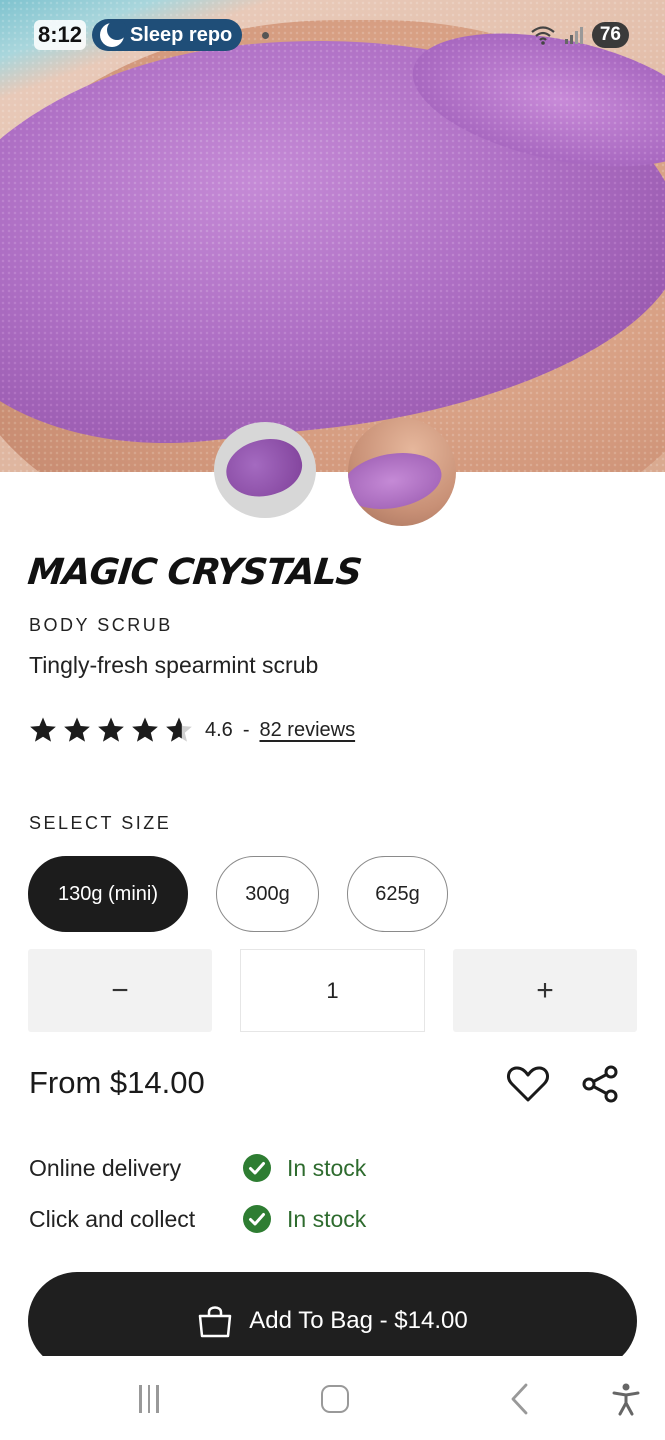 Image resolution: width=665 pixels, height=1440 pixels. What do you see at coordinates (117, 1082) in the screenshot?
I see `product-price: From $14.00` at bounding box center [117, 1082].